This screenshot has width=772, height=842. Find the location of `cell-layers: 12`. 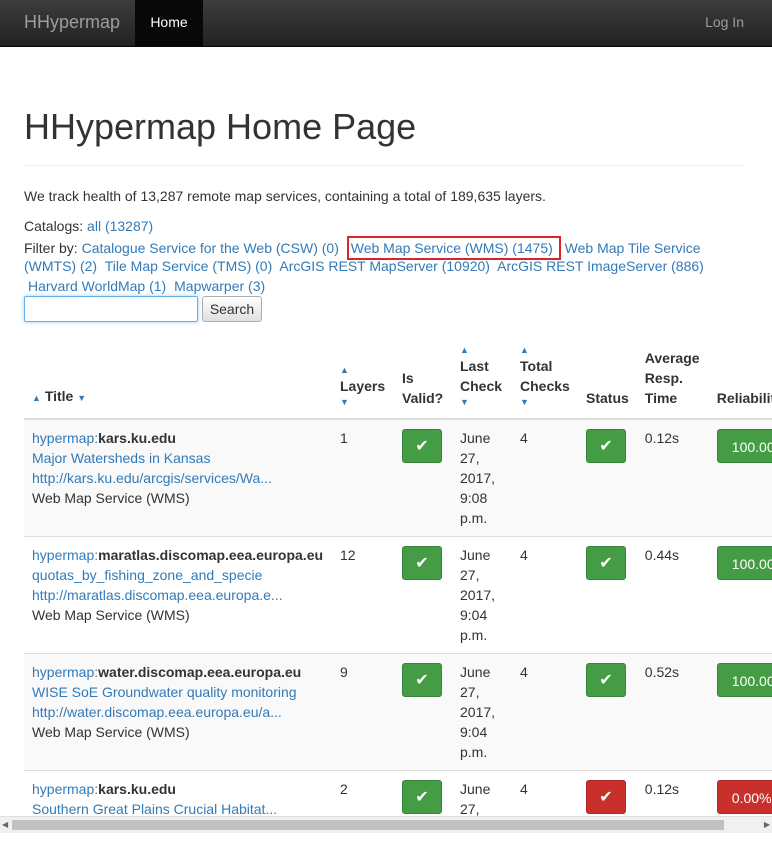

cell-layers: 12 is located at coordinates (363, 595).